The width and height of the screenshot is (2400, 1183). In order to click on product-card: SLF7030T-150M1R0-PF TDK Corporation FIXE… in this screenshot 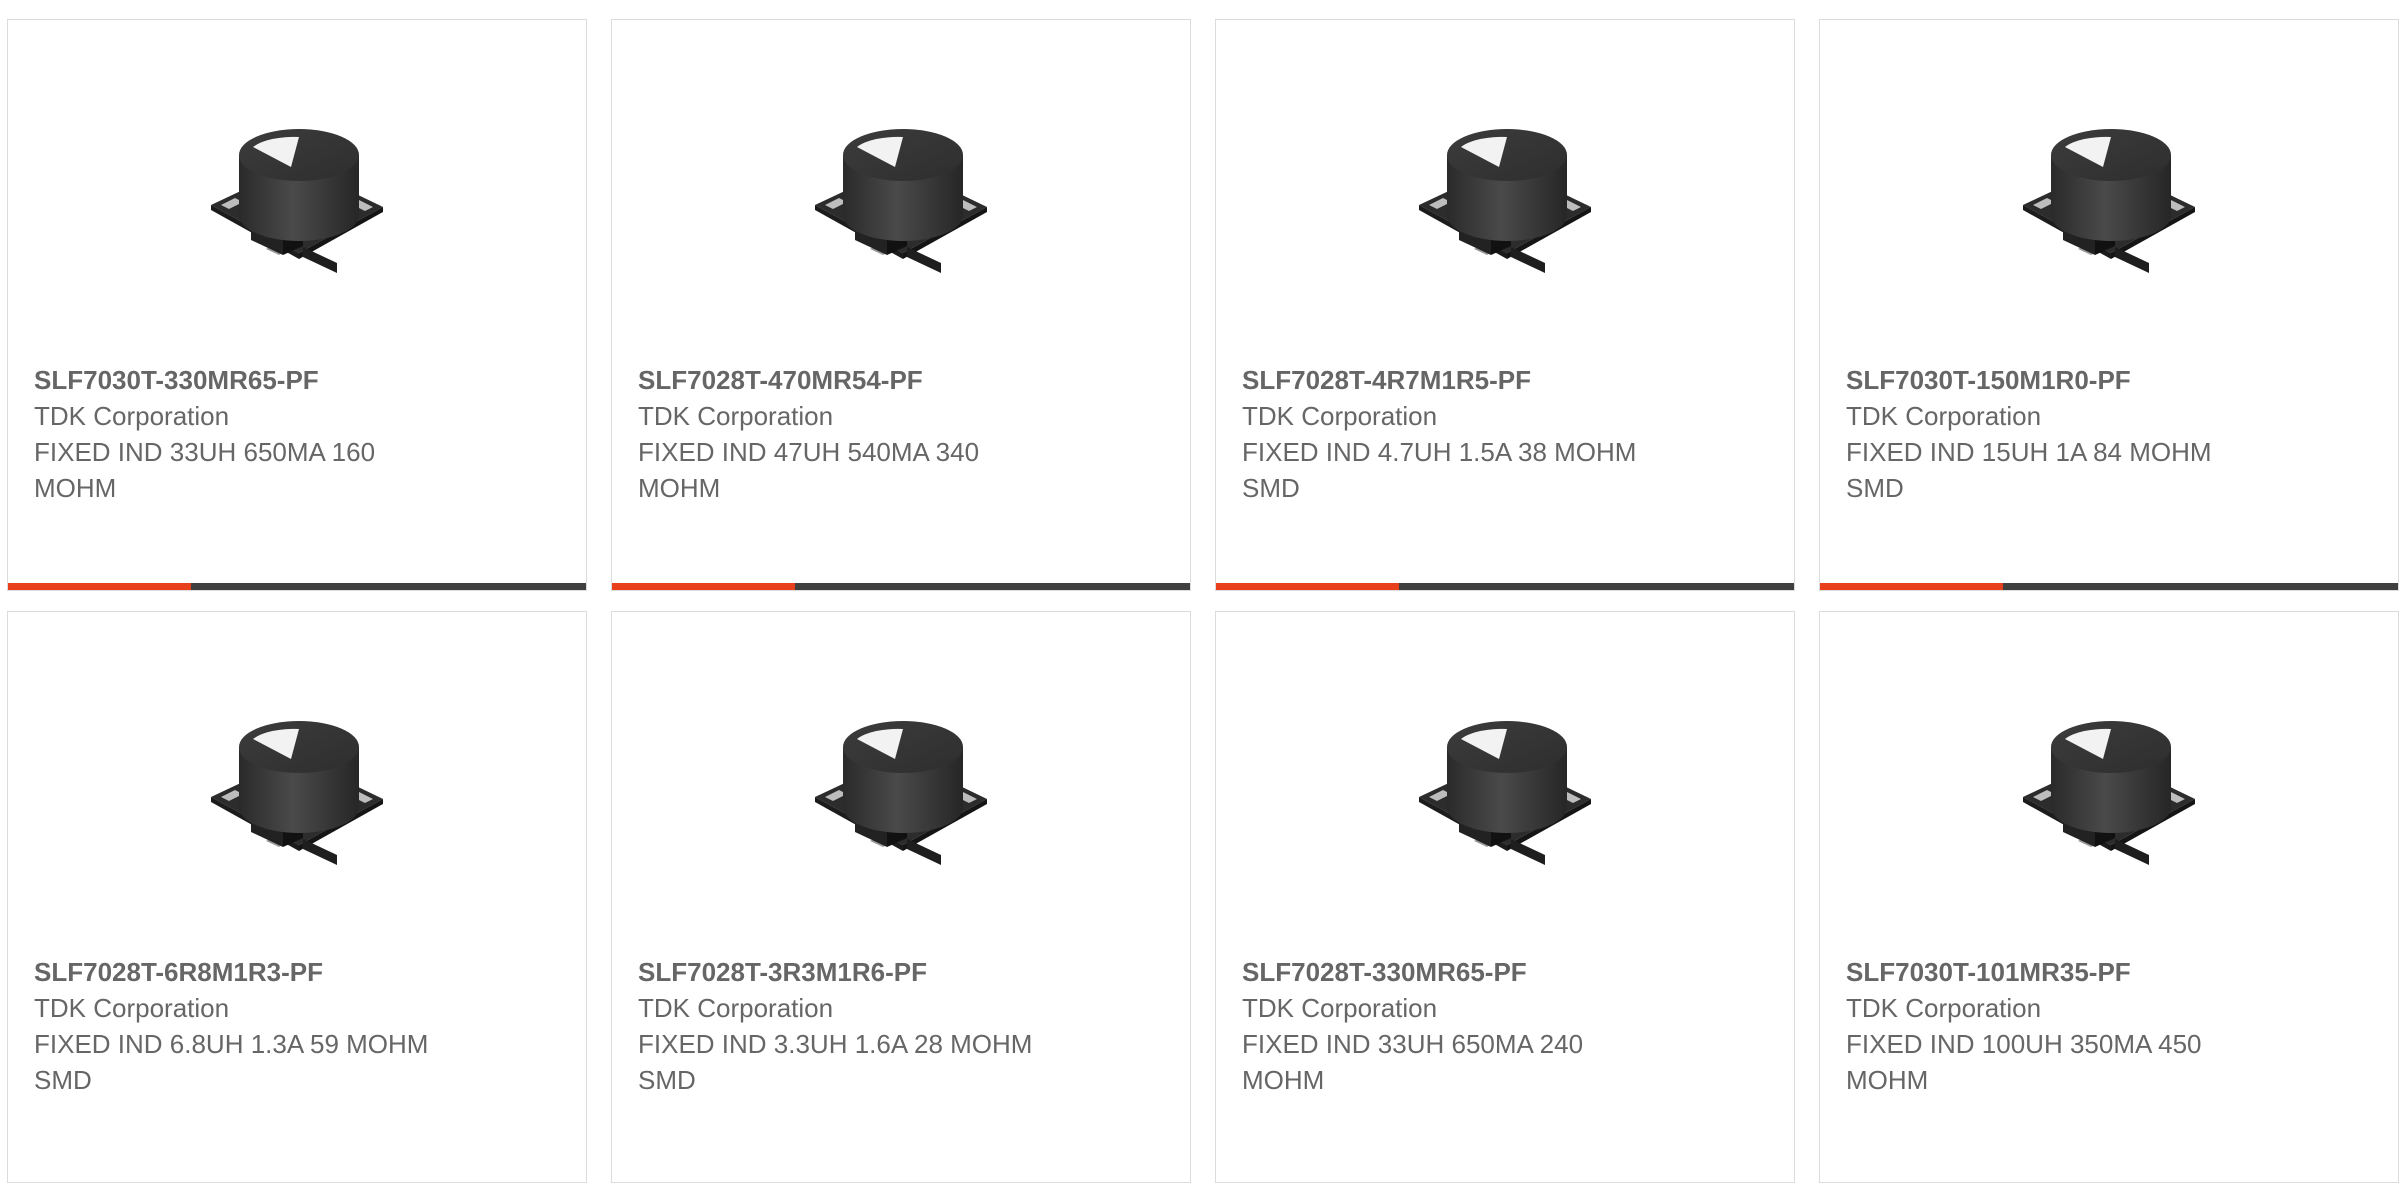, I will do `click(2109, 305)`.